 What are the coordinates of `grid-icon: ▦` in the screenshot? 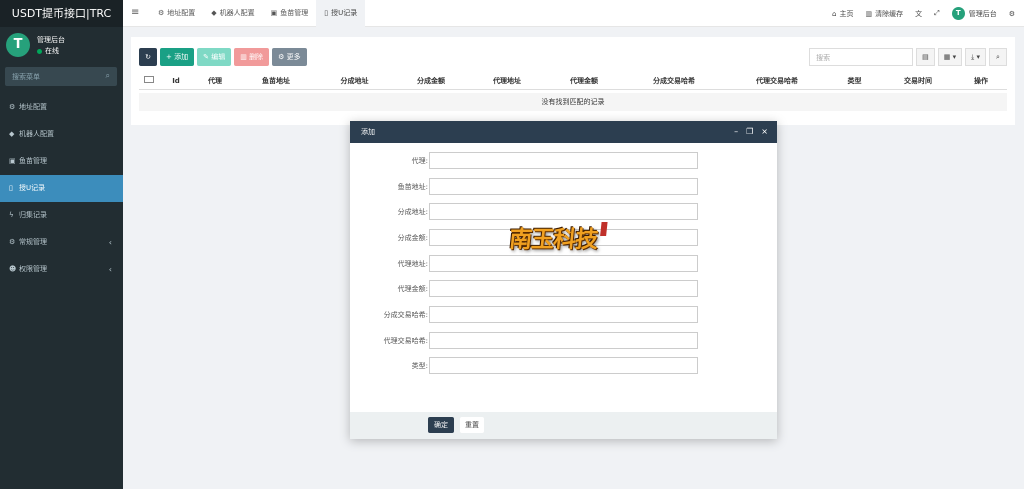 It's located at (947, 57).